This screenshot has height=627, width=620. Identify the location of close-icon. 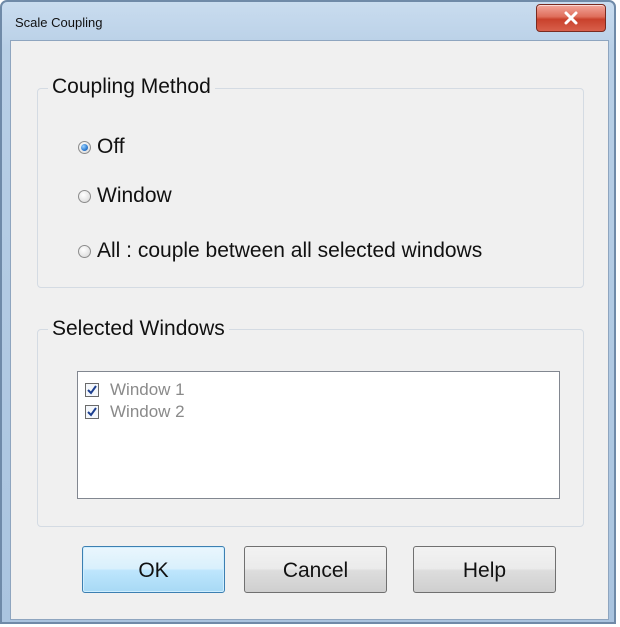
(571, 18).